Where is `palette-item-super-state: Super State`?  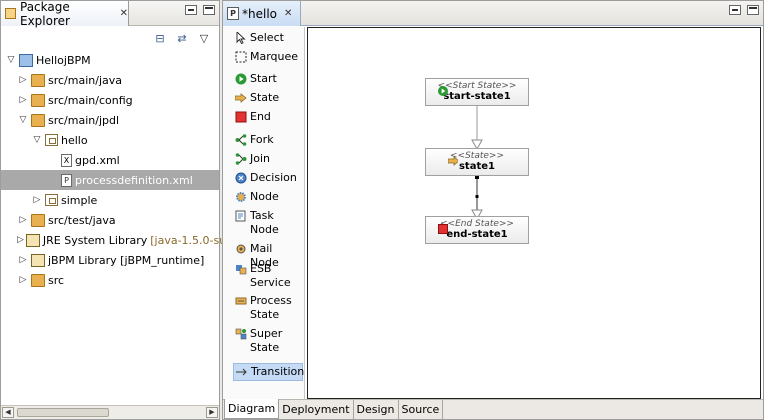 palette-item-super-state: Super State is located at coordinates (268, 341).